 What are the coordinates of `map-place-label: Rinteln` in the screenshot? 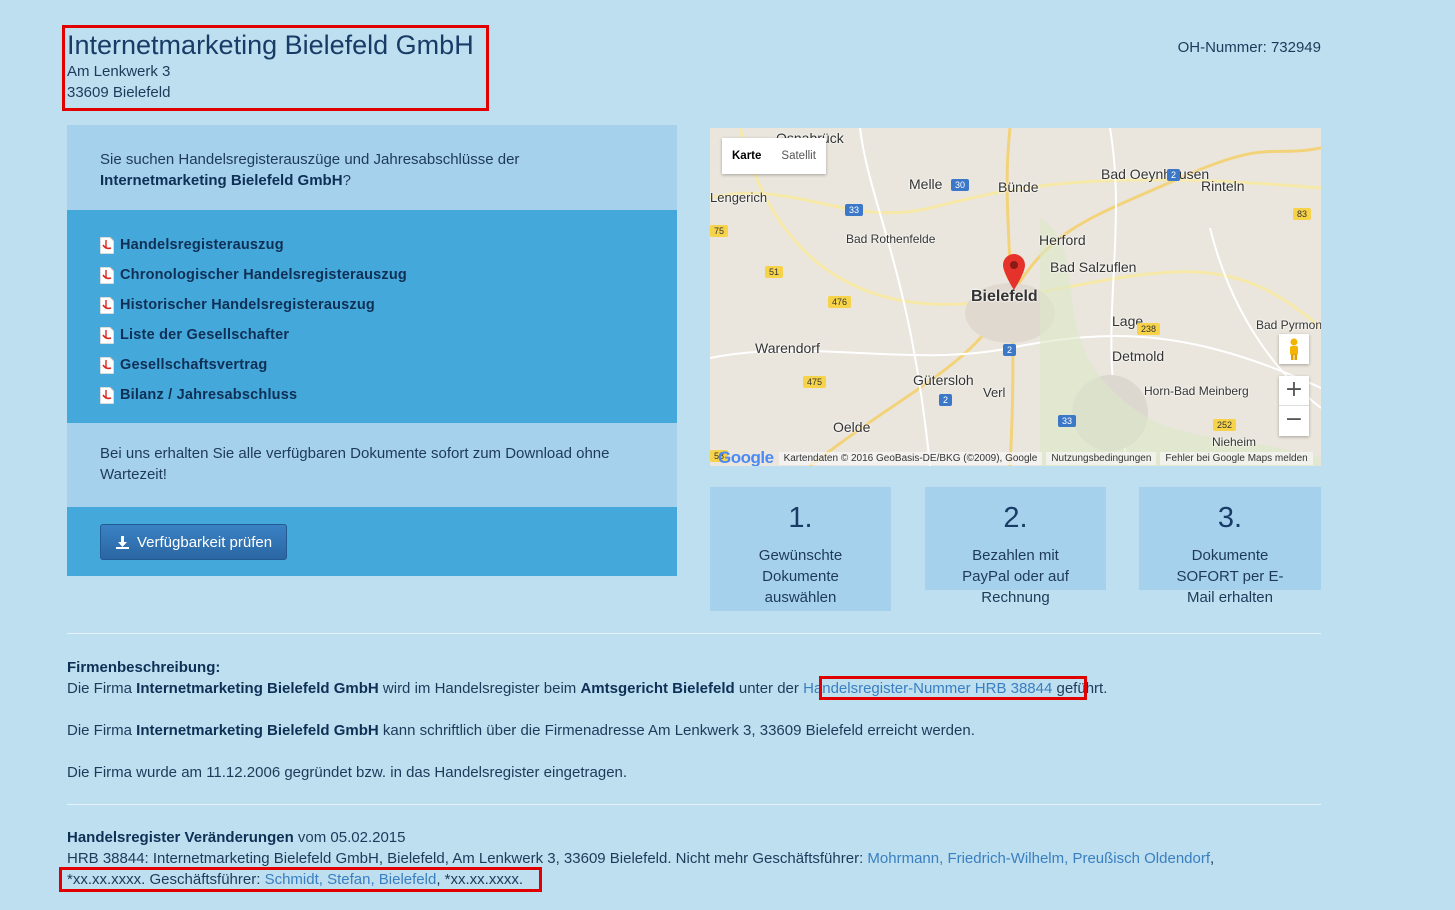 It's located at (1223, 186).